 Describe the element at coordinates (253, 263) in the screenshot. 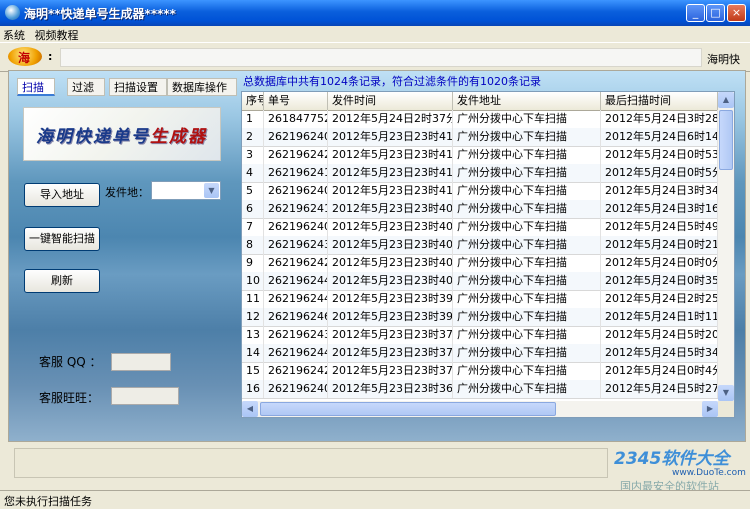

I see `cell-index: 9` at that location.